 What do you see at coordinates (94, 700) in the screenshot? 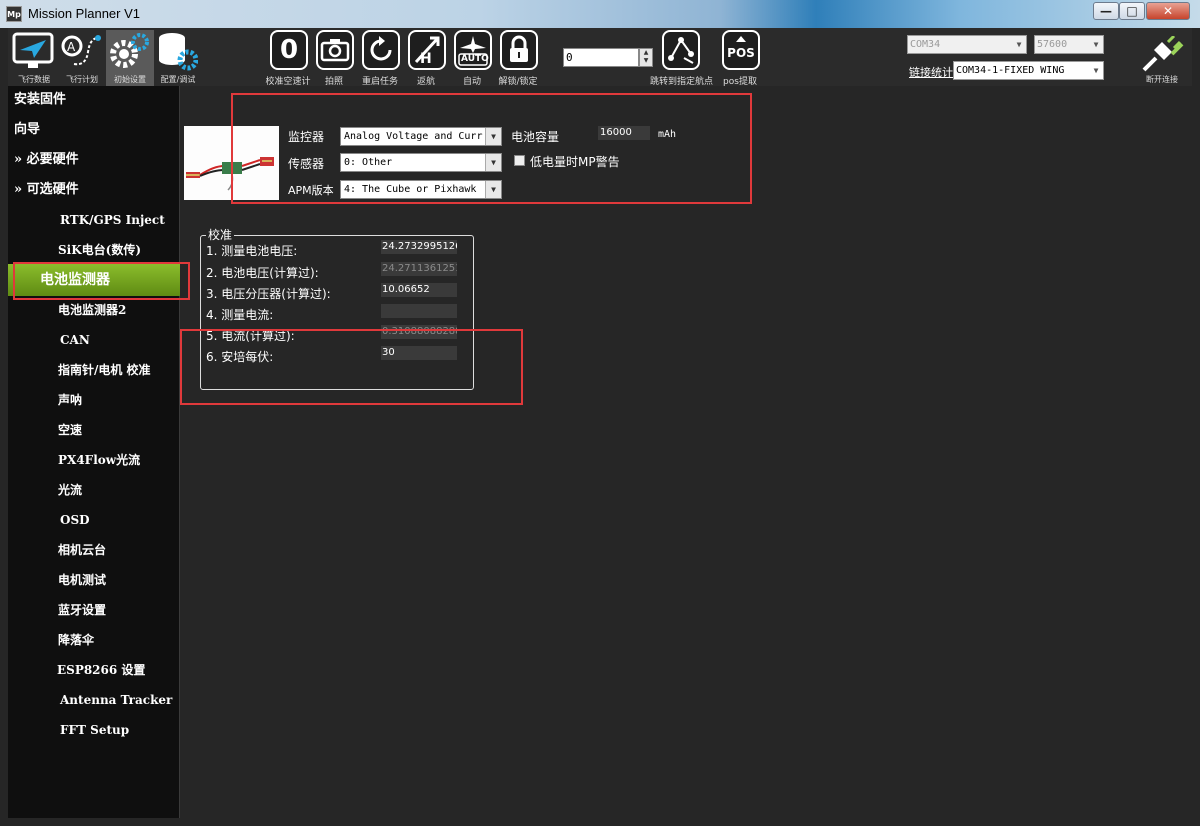
I see `sidebar-item-antenna-tracker: Antenna Tracker` at bounding box center [94, 700].